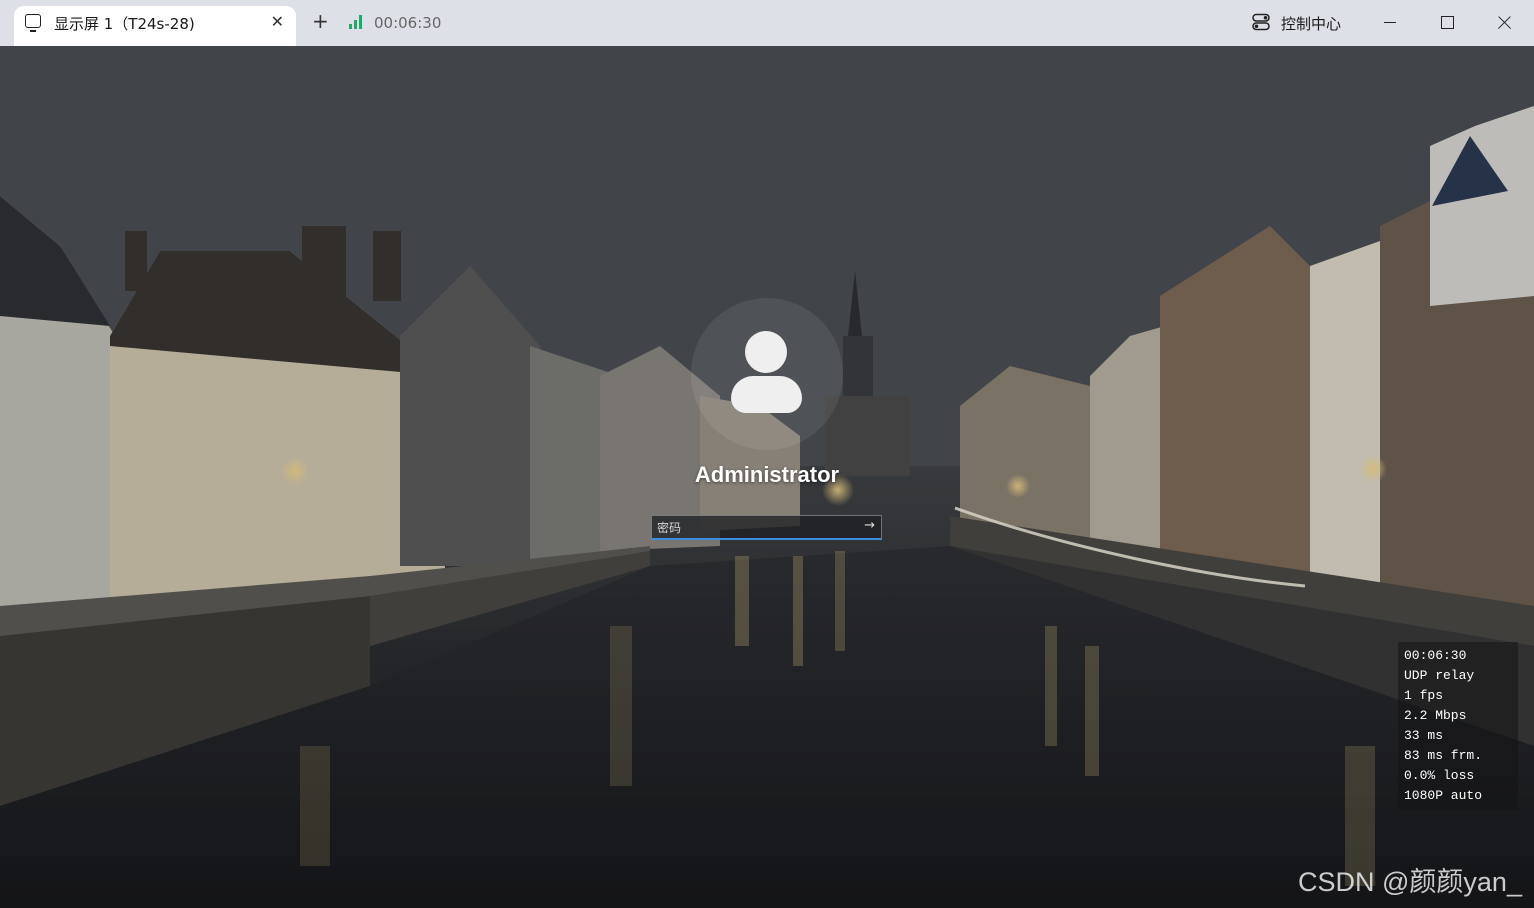 The height and width of the screenshot is (908, 1534). Describe the element at coordinates (408, 23) in the screenshot. I see `connection-timer: 00:06:30` at that location.